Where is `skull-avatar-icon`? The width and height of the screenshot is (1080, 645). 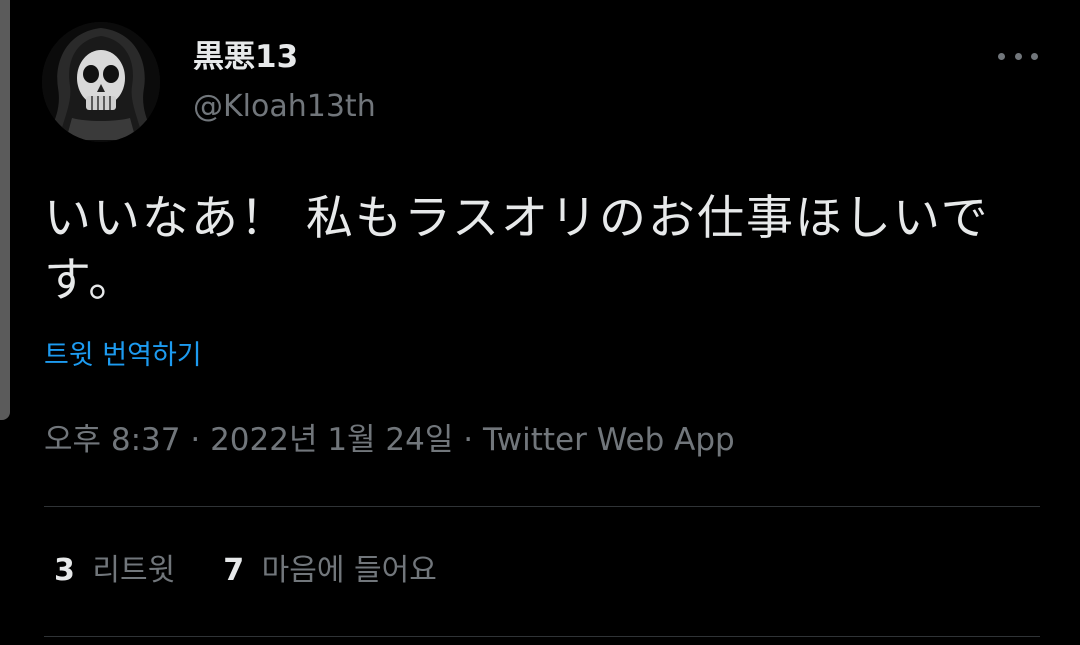
skull-avatar-icon is located at coordinates (101, 82).